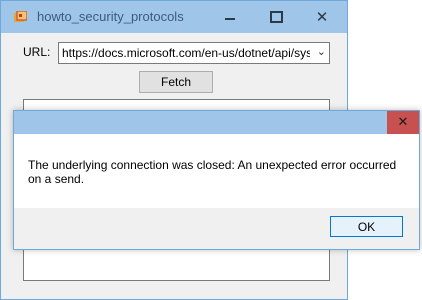 This screenshot has height=300, width=422. I want to click on app-form-icon, so click(20, 16).